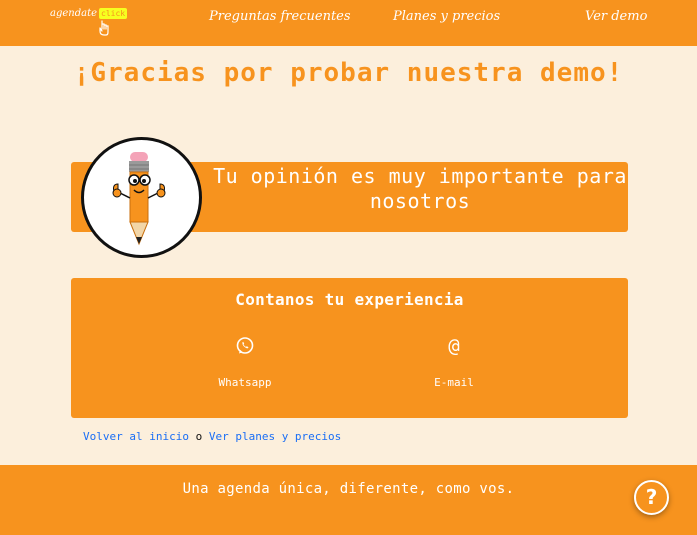 The width and height of the screenshot is (697, 535). Describe the element at coordinates (454, 362) in the screenshot. I see `email-button: @ E-mail` at that location.